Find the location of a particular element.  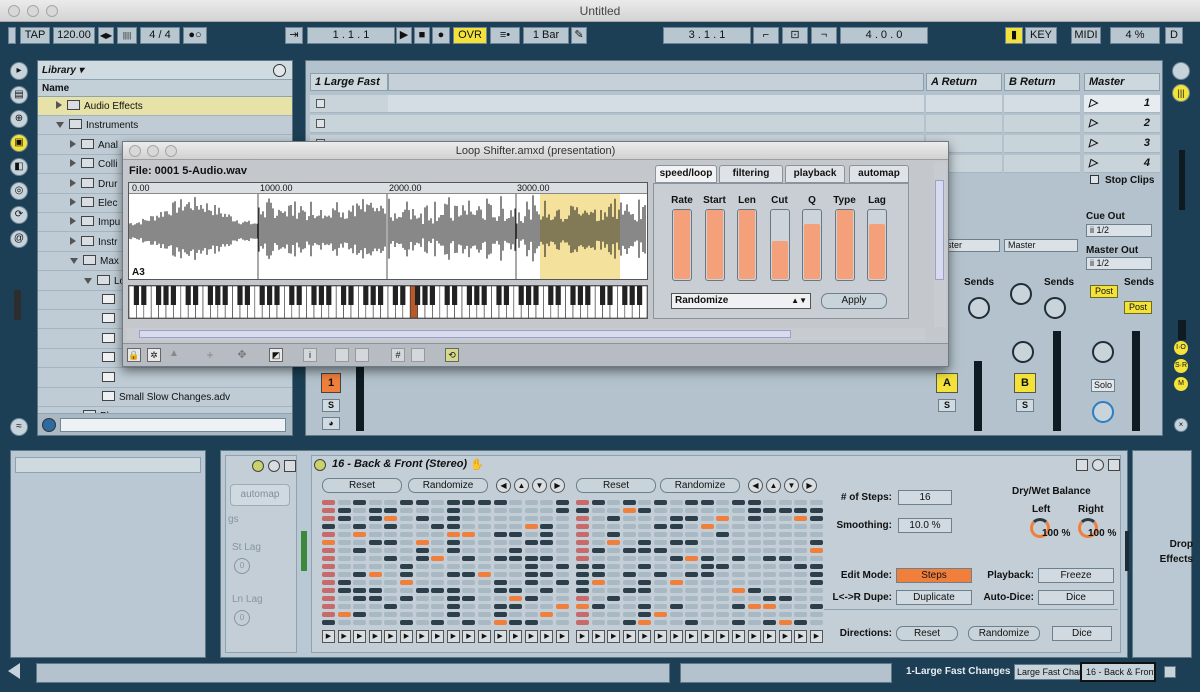

device-on-icon is located at coordinates (320, 465).